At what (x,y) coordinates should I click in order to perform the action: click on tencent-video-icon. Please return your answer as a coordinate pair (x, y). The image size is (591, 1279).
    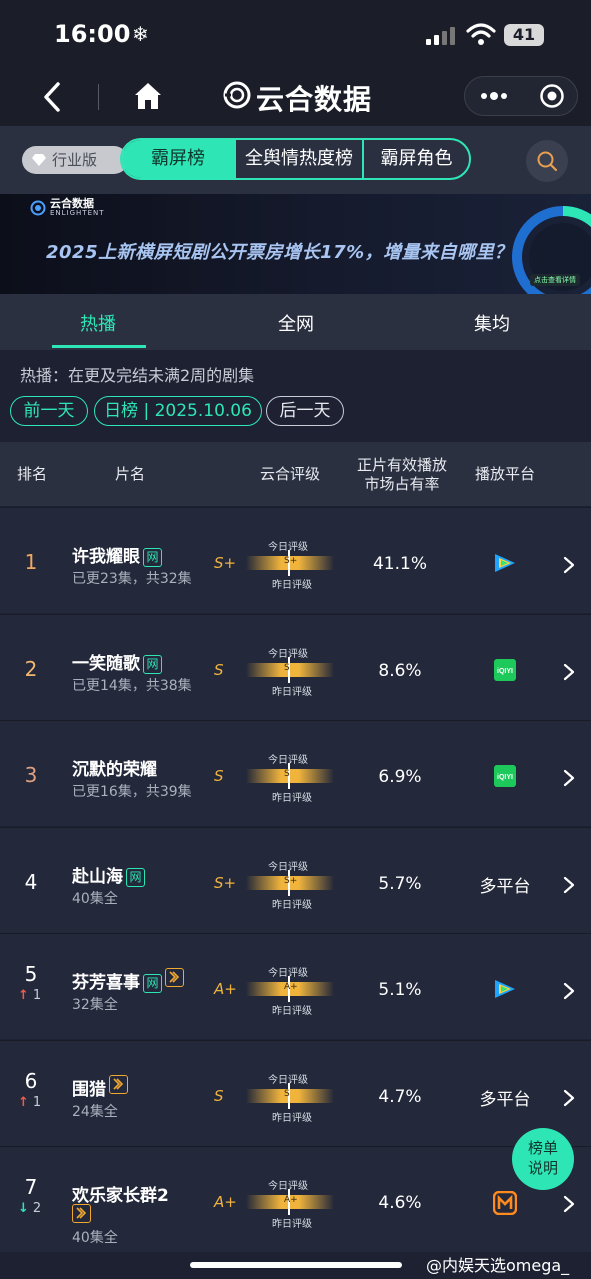
    Looking at the image, I should click on (505, 565).